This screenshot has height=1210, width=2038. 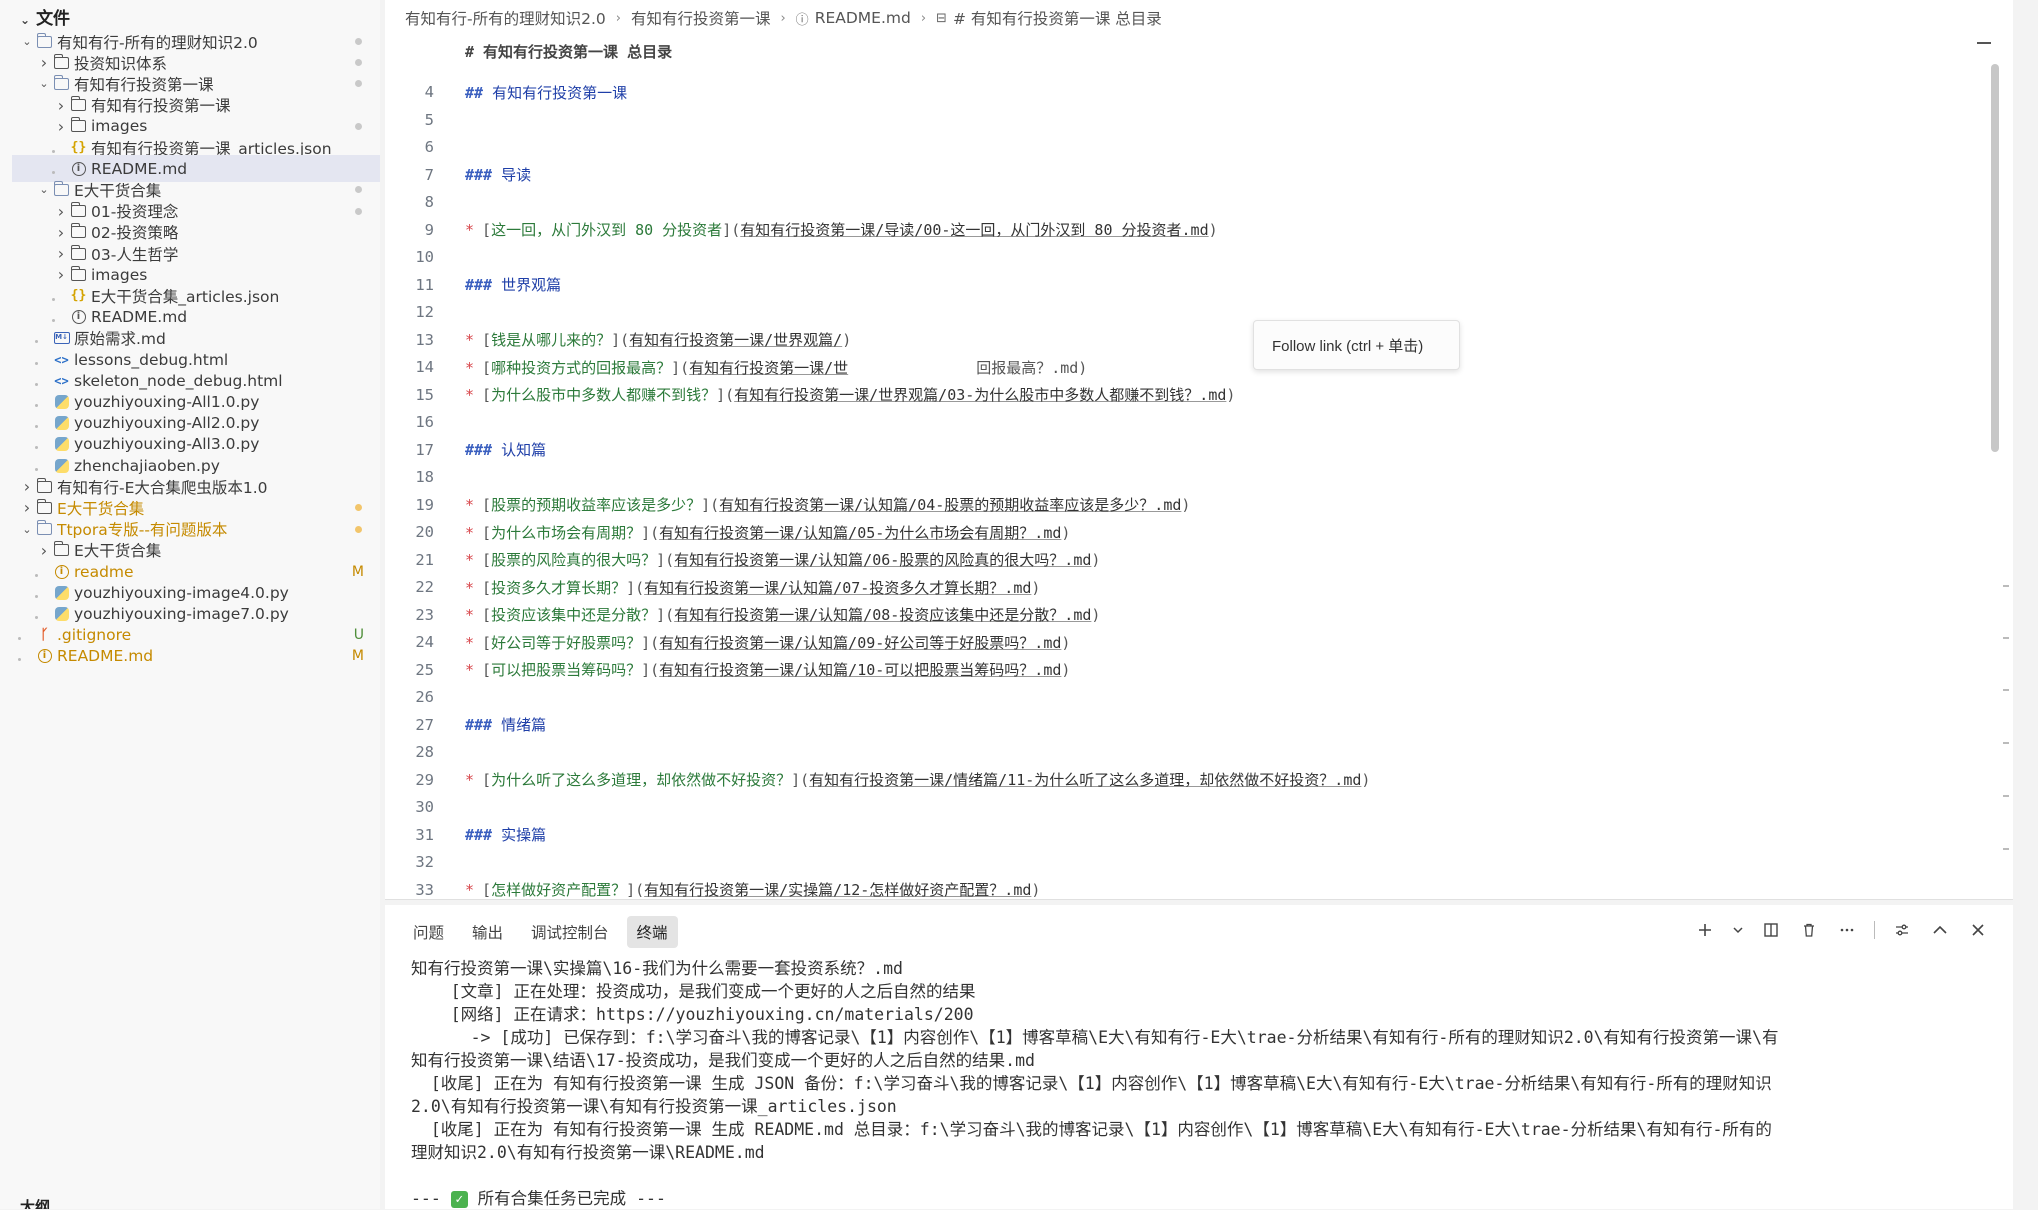 I want to click on panel-tabs: 问题 输出 调试控制台 终端, so click(x=544, y=932).